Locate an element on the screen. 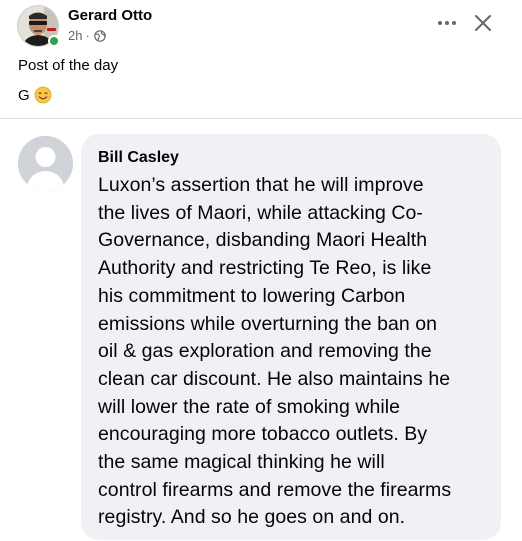 The height and width of the screenshot is (541, 522). comment-line: Governance, disbanding Maori Health is located at coordinates (263, 240).